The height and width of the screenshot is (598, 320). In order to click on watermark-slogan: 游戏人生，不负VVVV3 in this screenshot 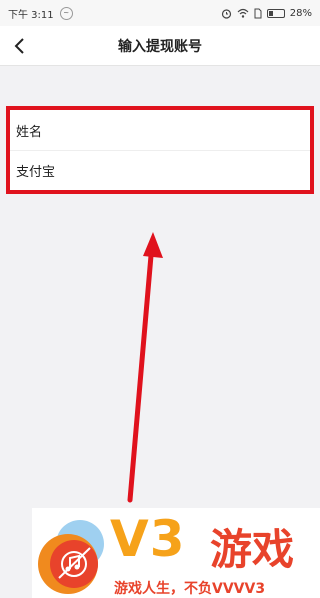, I will do `click(190, 589)`.